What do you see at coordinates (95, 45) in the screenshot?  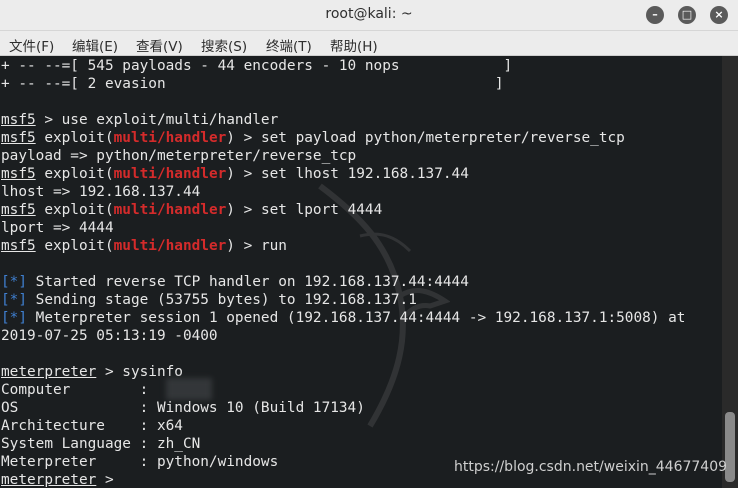 I see `menu-edit: 编辑(E)` at bounding box center [95, 45].